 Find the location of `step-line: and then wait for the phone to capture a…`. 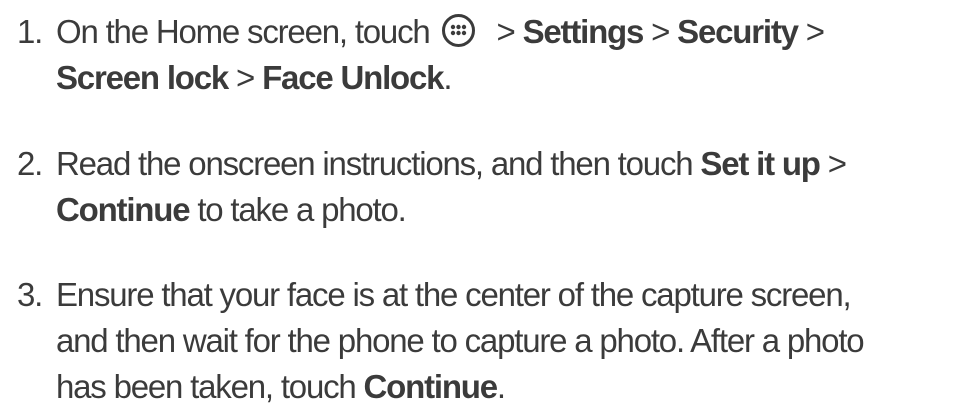

step-line: and then wait for the phone to capture a… is located at coordinates (460, 340).